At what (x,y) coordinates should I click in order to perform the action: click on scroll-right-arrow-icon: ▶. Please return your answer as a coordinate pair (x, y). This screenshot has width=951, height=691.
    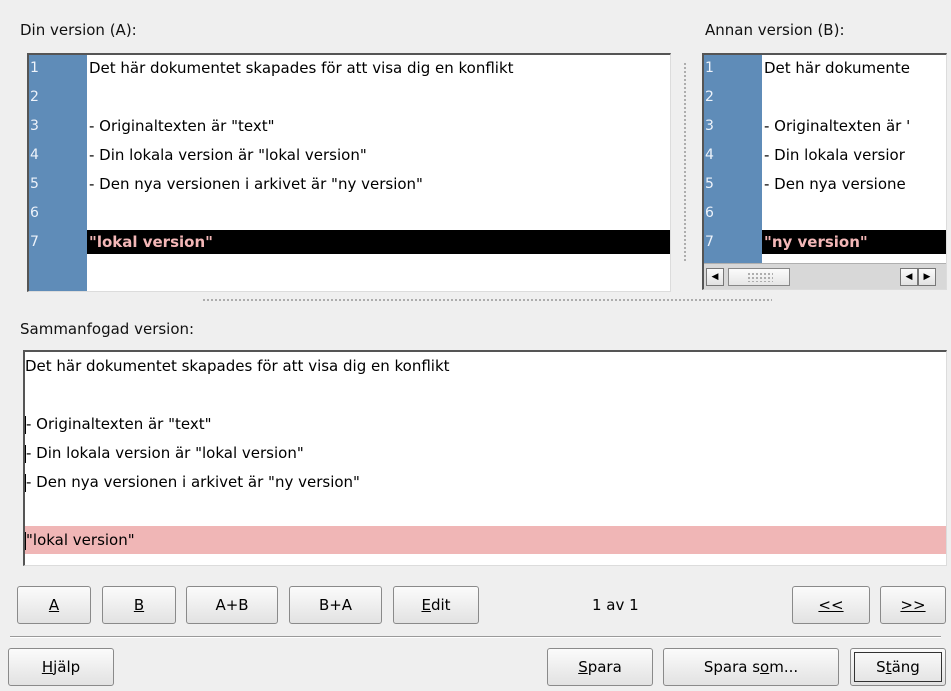
    Looking at the image, I should click on (927, 277).